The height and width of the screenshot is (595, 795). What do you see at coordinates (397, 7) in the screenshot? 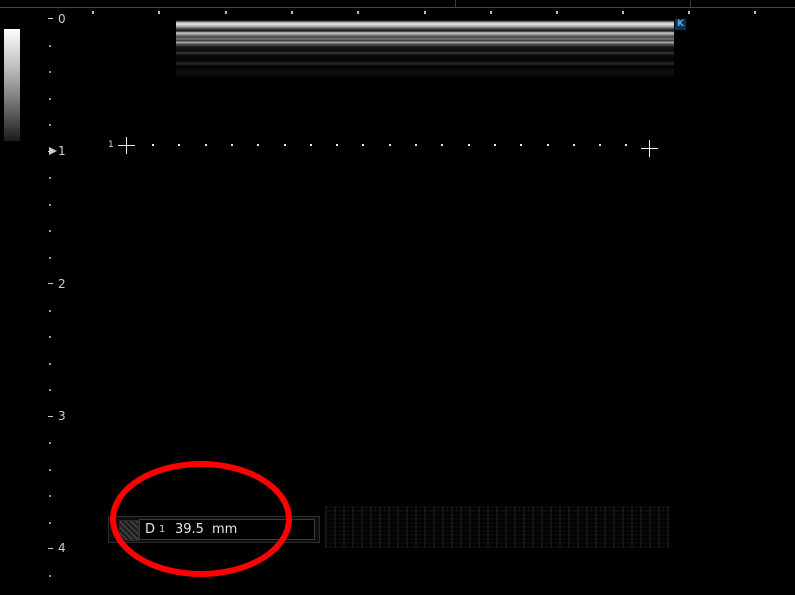
I see `top-ruler-line` at bounding box center [397, 7].